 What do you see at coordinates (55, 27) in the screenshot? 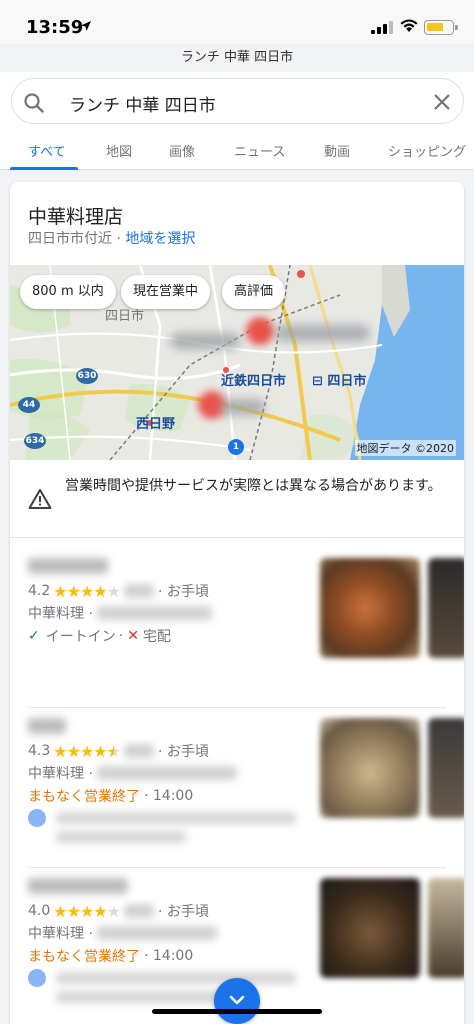
I see `status-time: 13:59` at bounding box center [55, 27].